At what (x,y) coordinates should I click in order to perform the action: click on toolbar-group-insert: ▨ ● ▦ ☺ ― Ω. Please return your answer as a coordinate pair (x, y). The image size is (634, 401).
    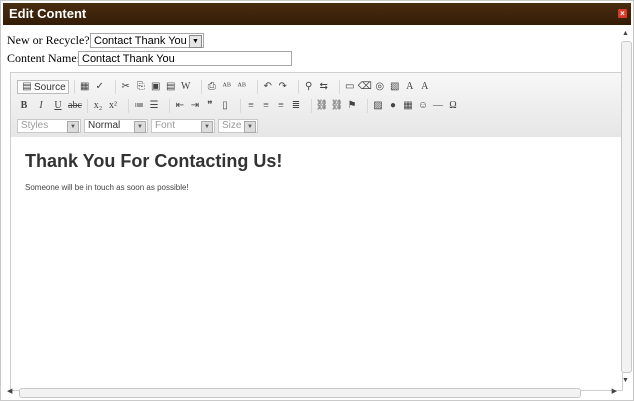
    Looking at the image, I should click on (415, 106).